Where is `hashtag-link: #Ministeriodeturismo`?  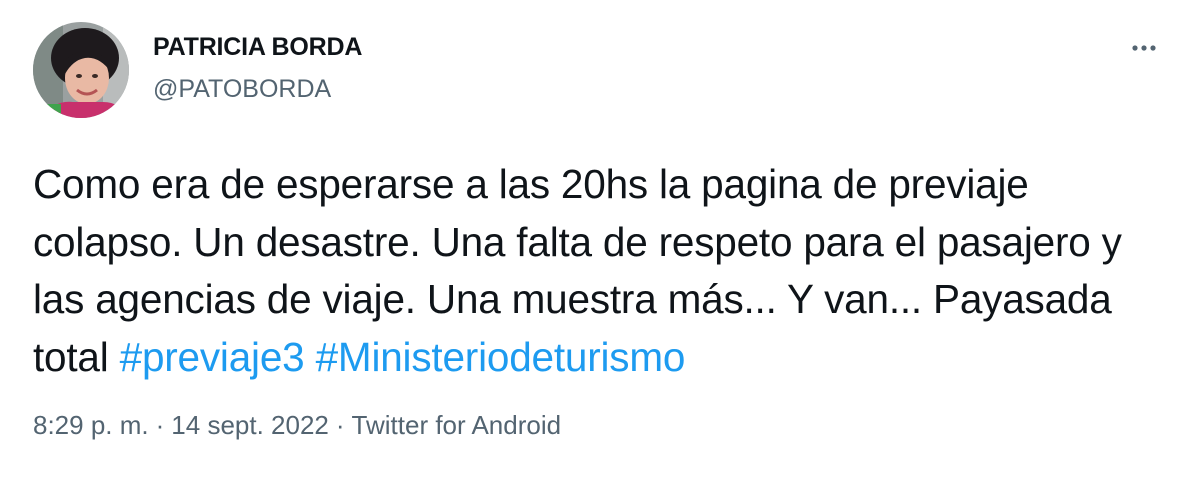
hashtag-link: #Ministeriodeturismo is located at coordinates (501, 357).